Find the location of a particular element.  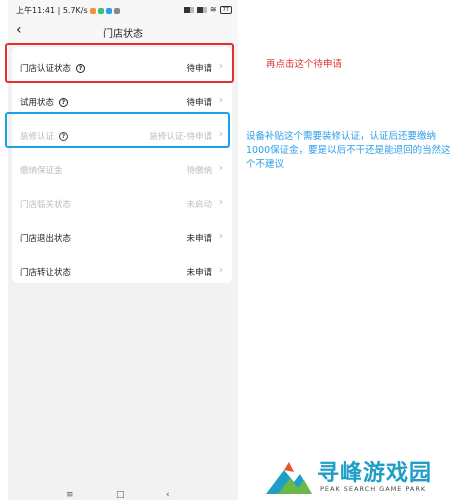

logo-title: 寻峰游戏园 is located at coordinates (375, 473).